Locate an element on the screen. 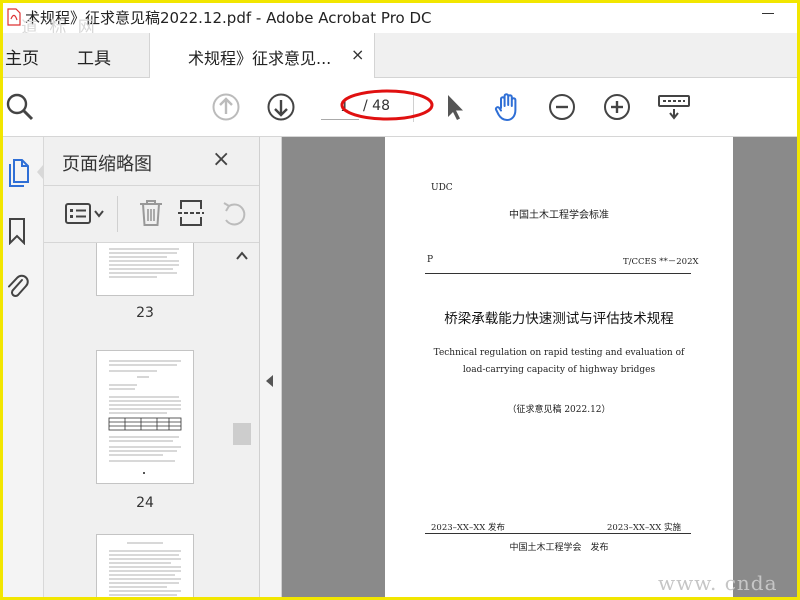 The width and height of the screenshot is (800, 600). panel-collapse-strip is located at coordinates (271, 367).